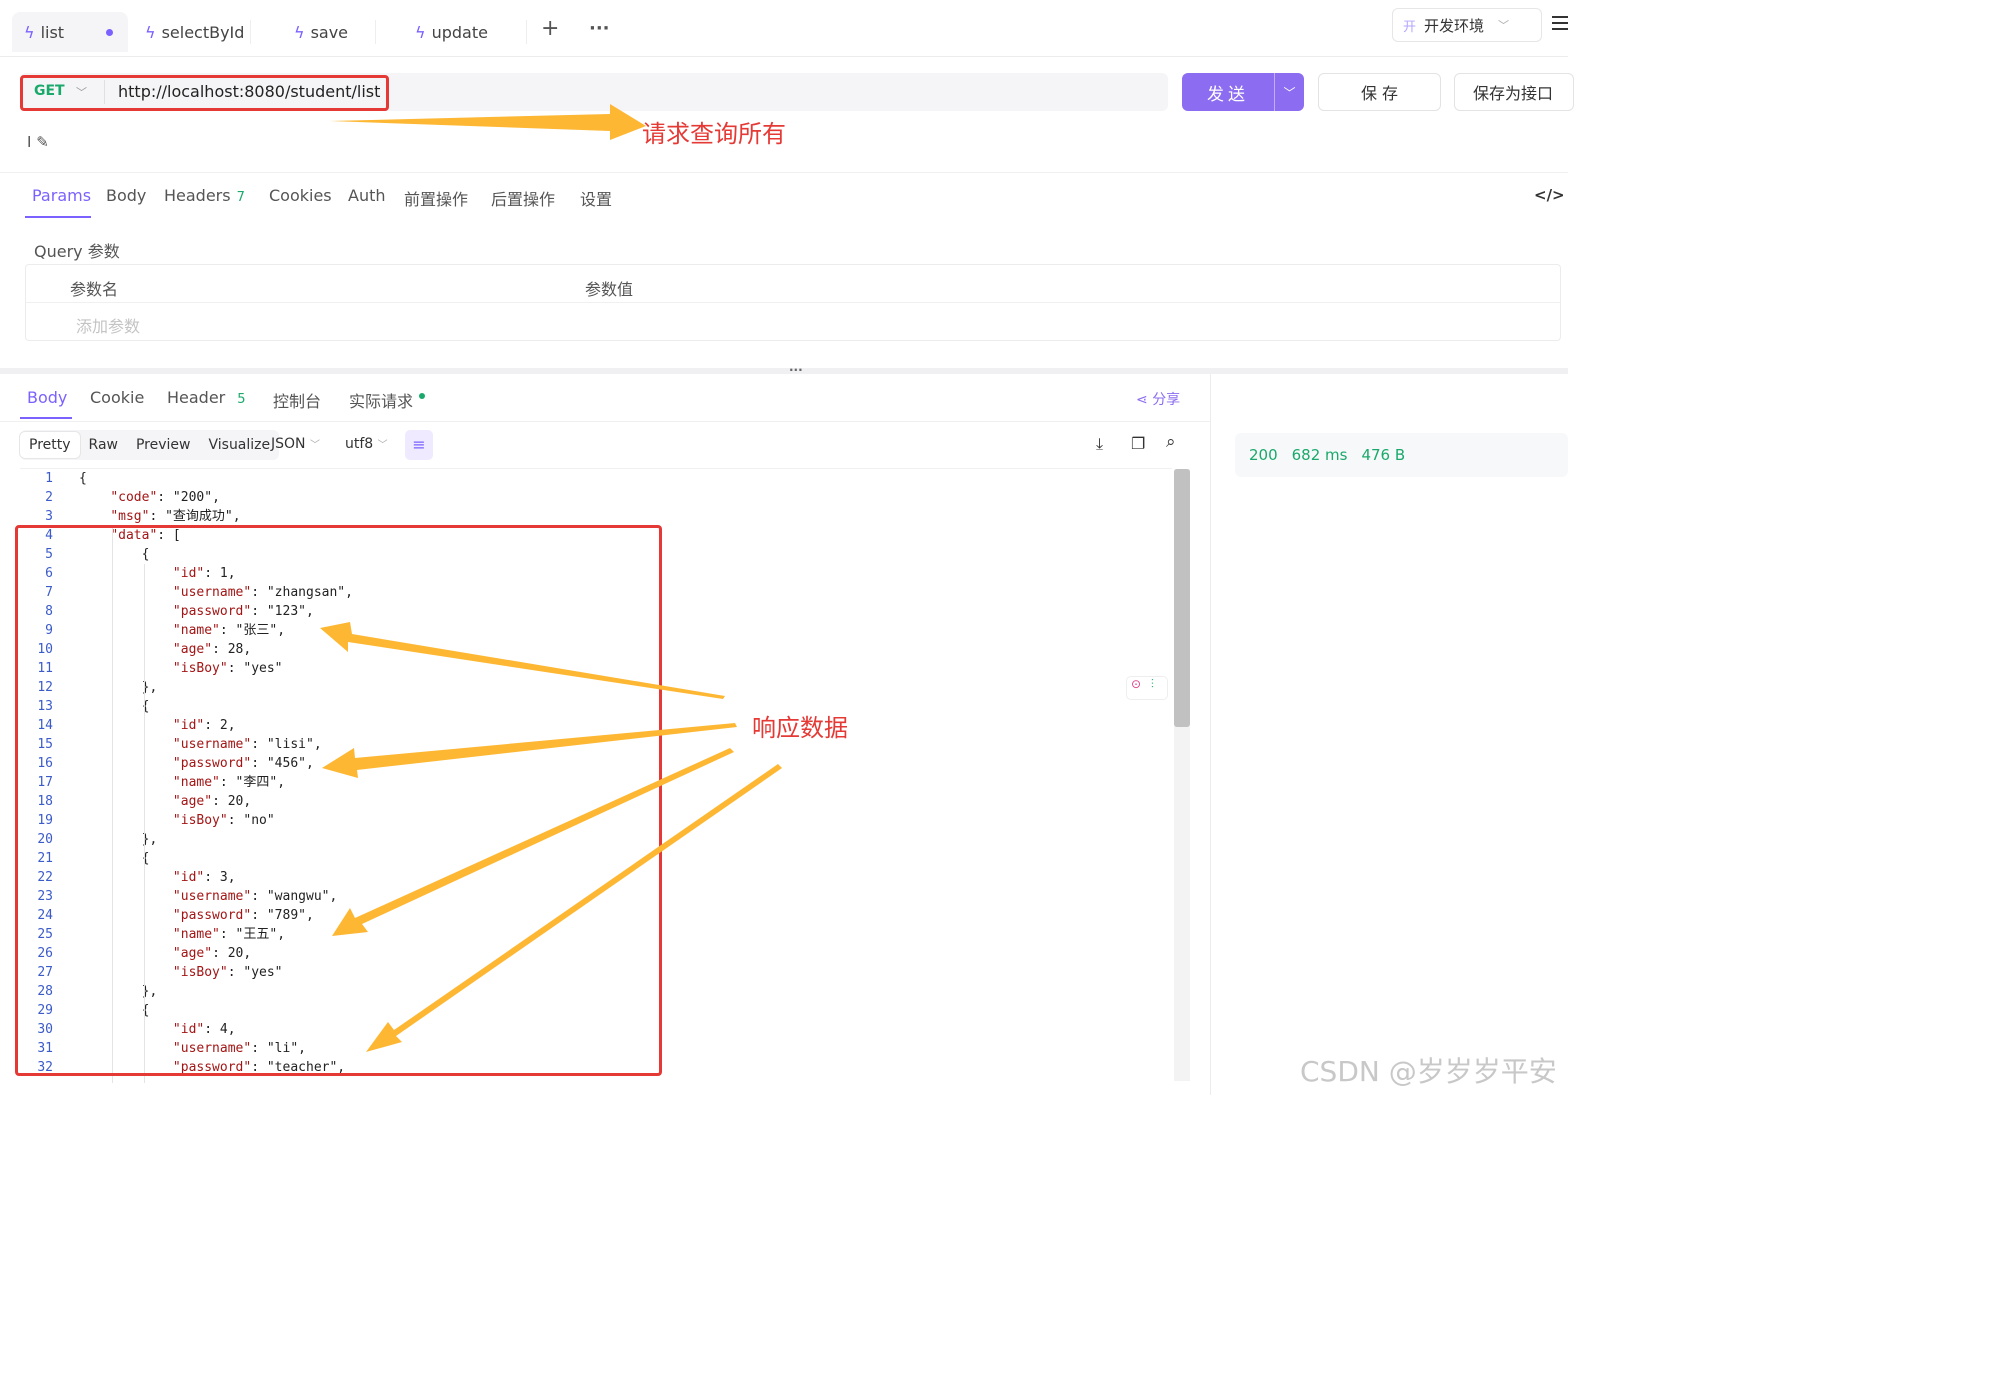 This screenshot has width=1989, height=1390. Describe the element at coordinates (203, 32) in the screenshot. I see `tab-label: selectById` at that location.